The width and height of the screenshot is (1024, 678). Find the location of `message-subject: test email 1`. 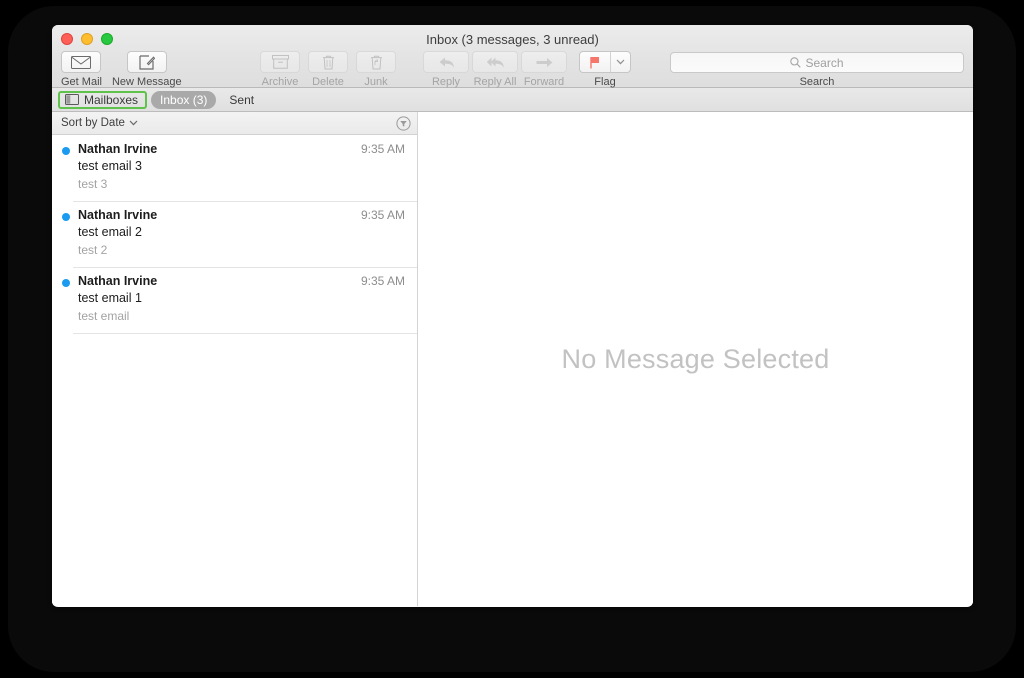

message-subject: test email 1 is located at coordinates (110, 298).